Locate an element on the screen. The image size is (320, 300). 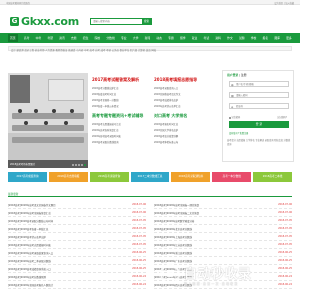
list-item: [2018高考]2018年高考全国卷二文综答案 2018-07-06 is located at coordinates (223, 213).